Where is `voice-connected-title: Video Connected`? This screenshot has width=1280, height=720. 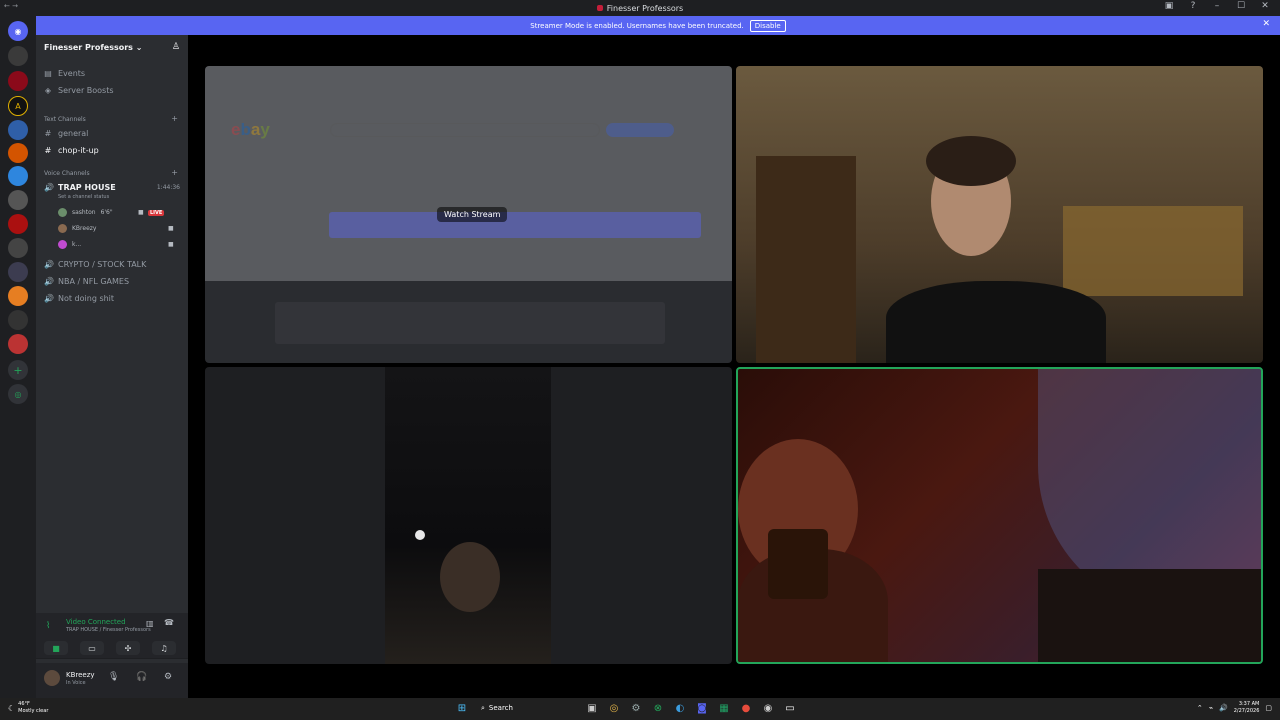 voice-connected-title: Video Connected is located at coordinates (96, 622).